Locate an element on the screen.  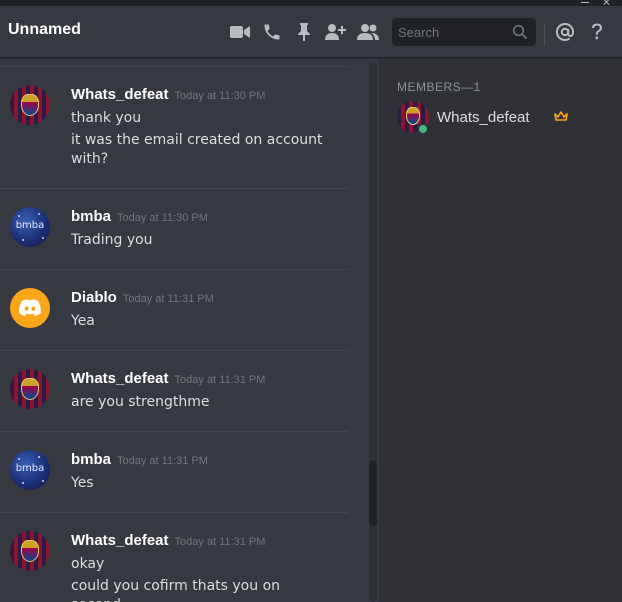
online-status-icon is located at coordinates (423, 129).